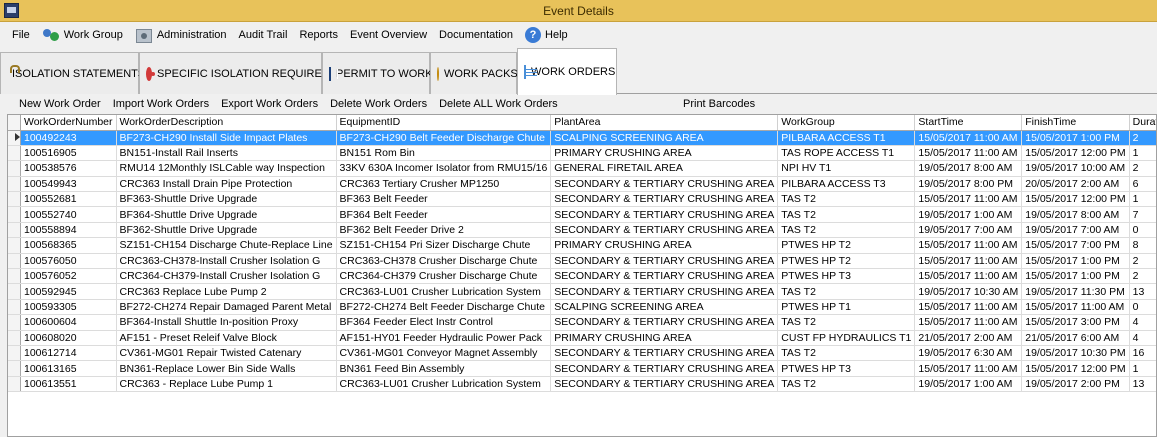 The height and width of the screenshot is (437, 1157). What do you see at coordinates (68, 123) in the screenshot?
I see `column-header-work-order-number: WorkOrderNumber` at bounding box center [68, 123].